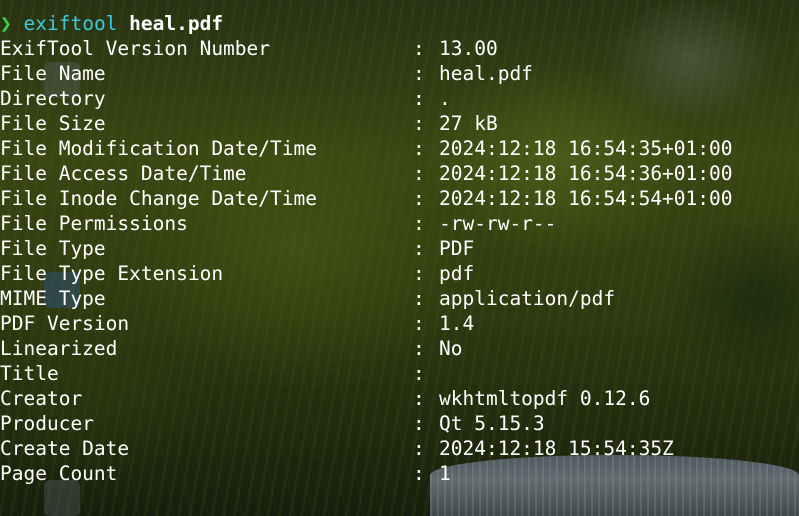 The image size is (799, 516). What do you see at coordinates (158, 148) in the screenshot?
I see `metadata-key: File Modification Date/Time` at bounding box center [158, 148].